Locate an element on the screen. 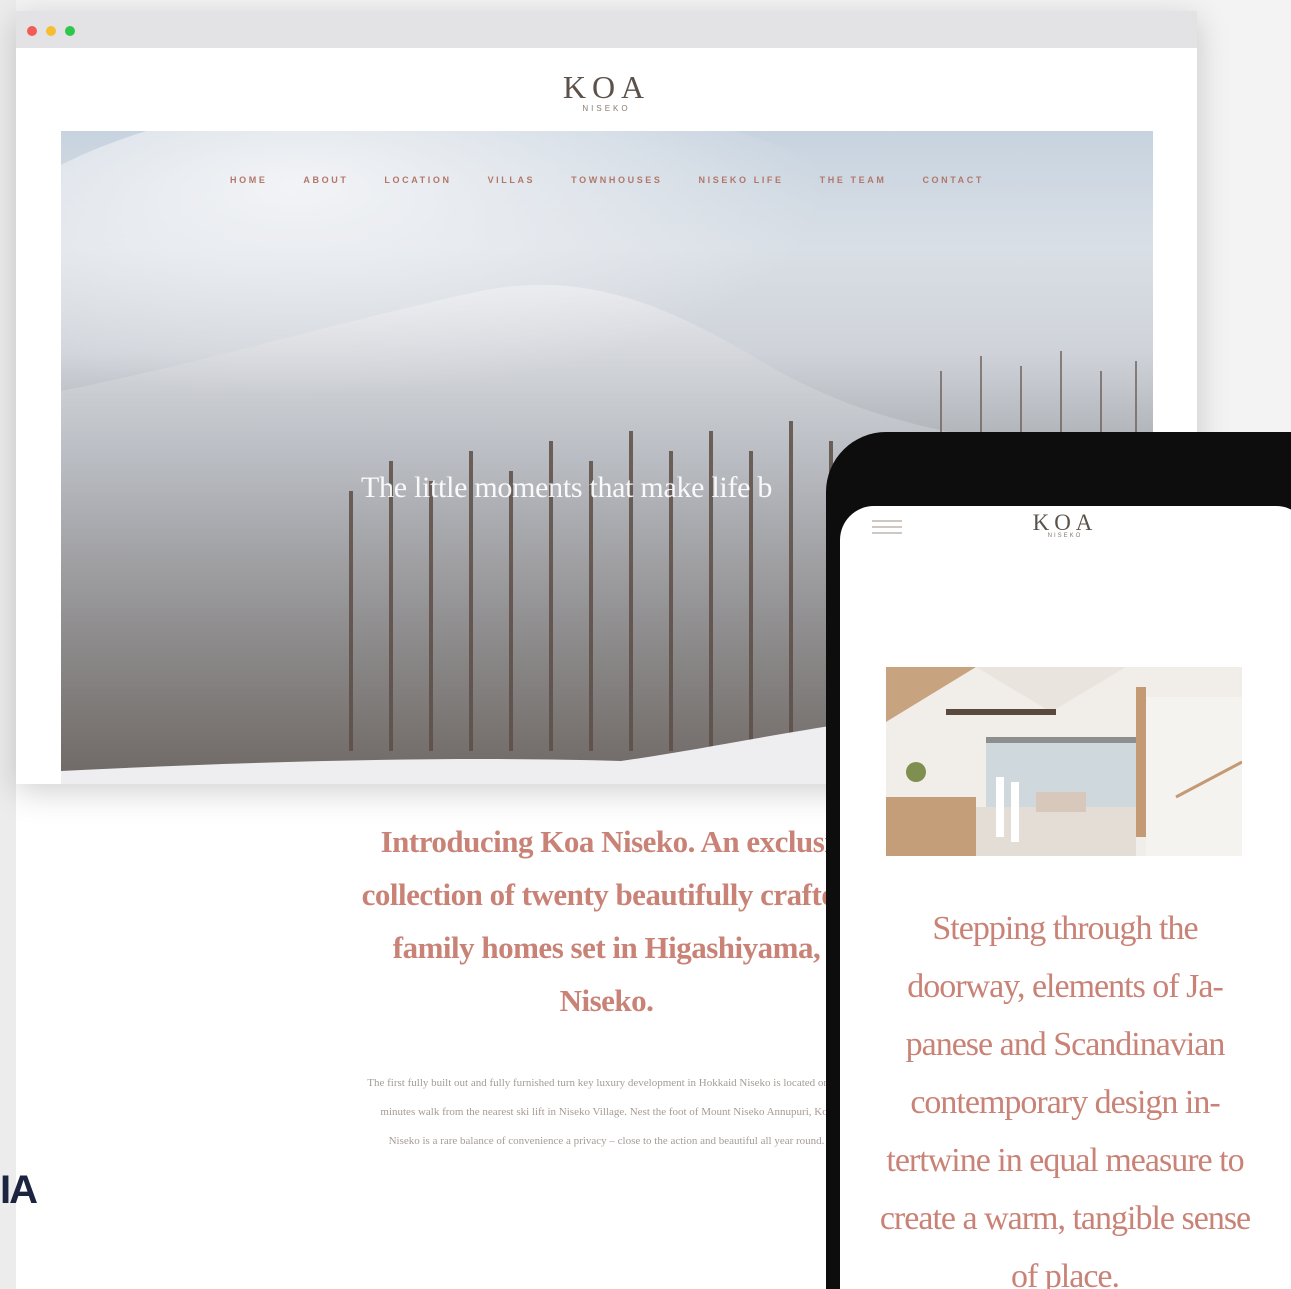 The image size is (1291, 1289). page-background is located at coordinates (8, 644).